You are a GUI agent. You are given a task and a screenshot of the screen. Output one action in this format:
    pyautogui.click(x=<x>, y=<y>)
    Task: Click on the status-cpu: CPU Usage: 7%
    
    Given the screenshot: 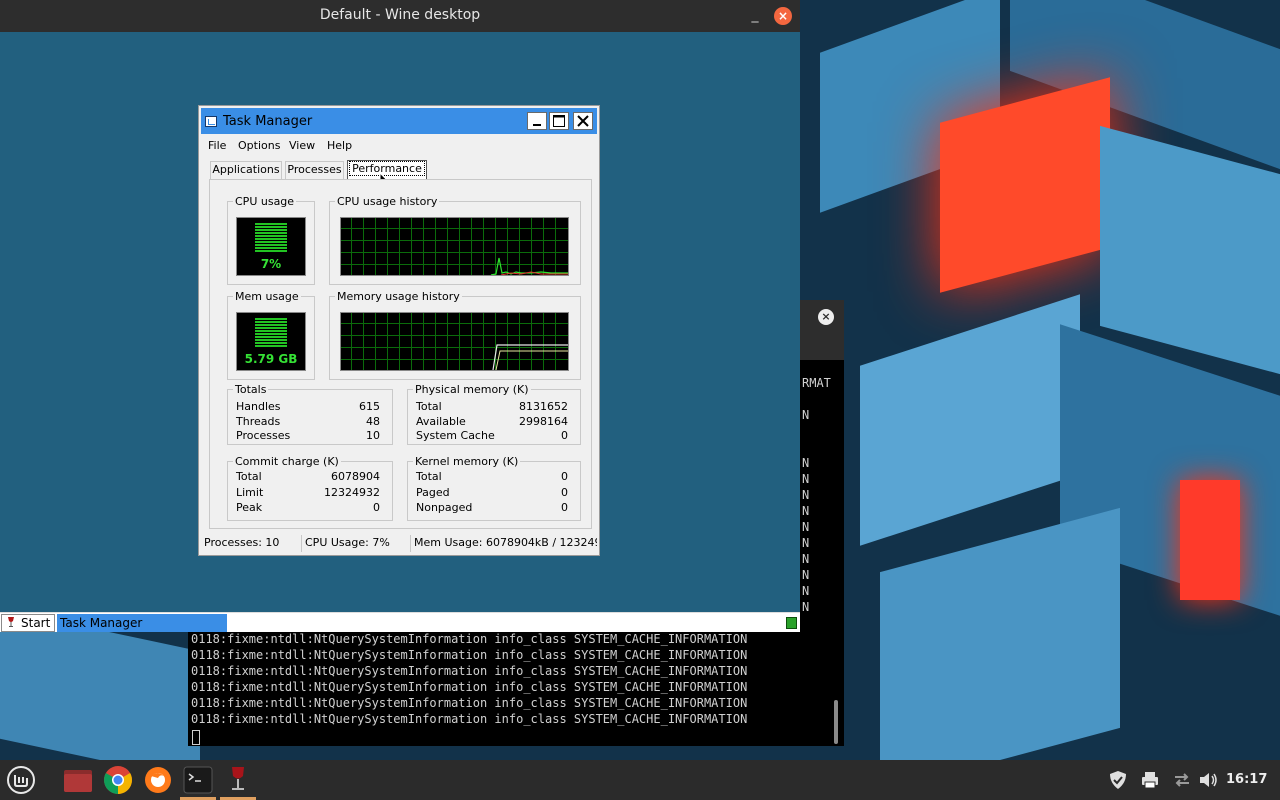 What is the action you would take?
    pyautogui.click(x=356, y=543)
    